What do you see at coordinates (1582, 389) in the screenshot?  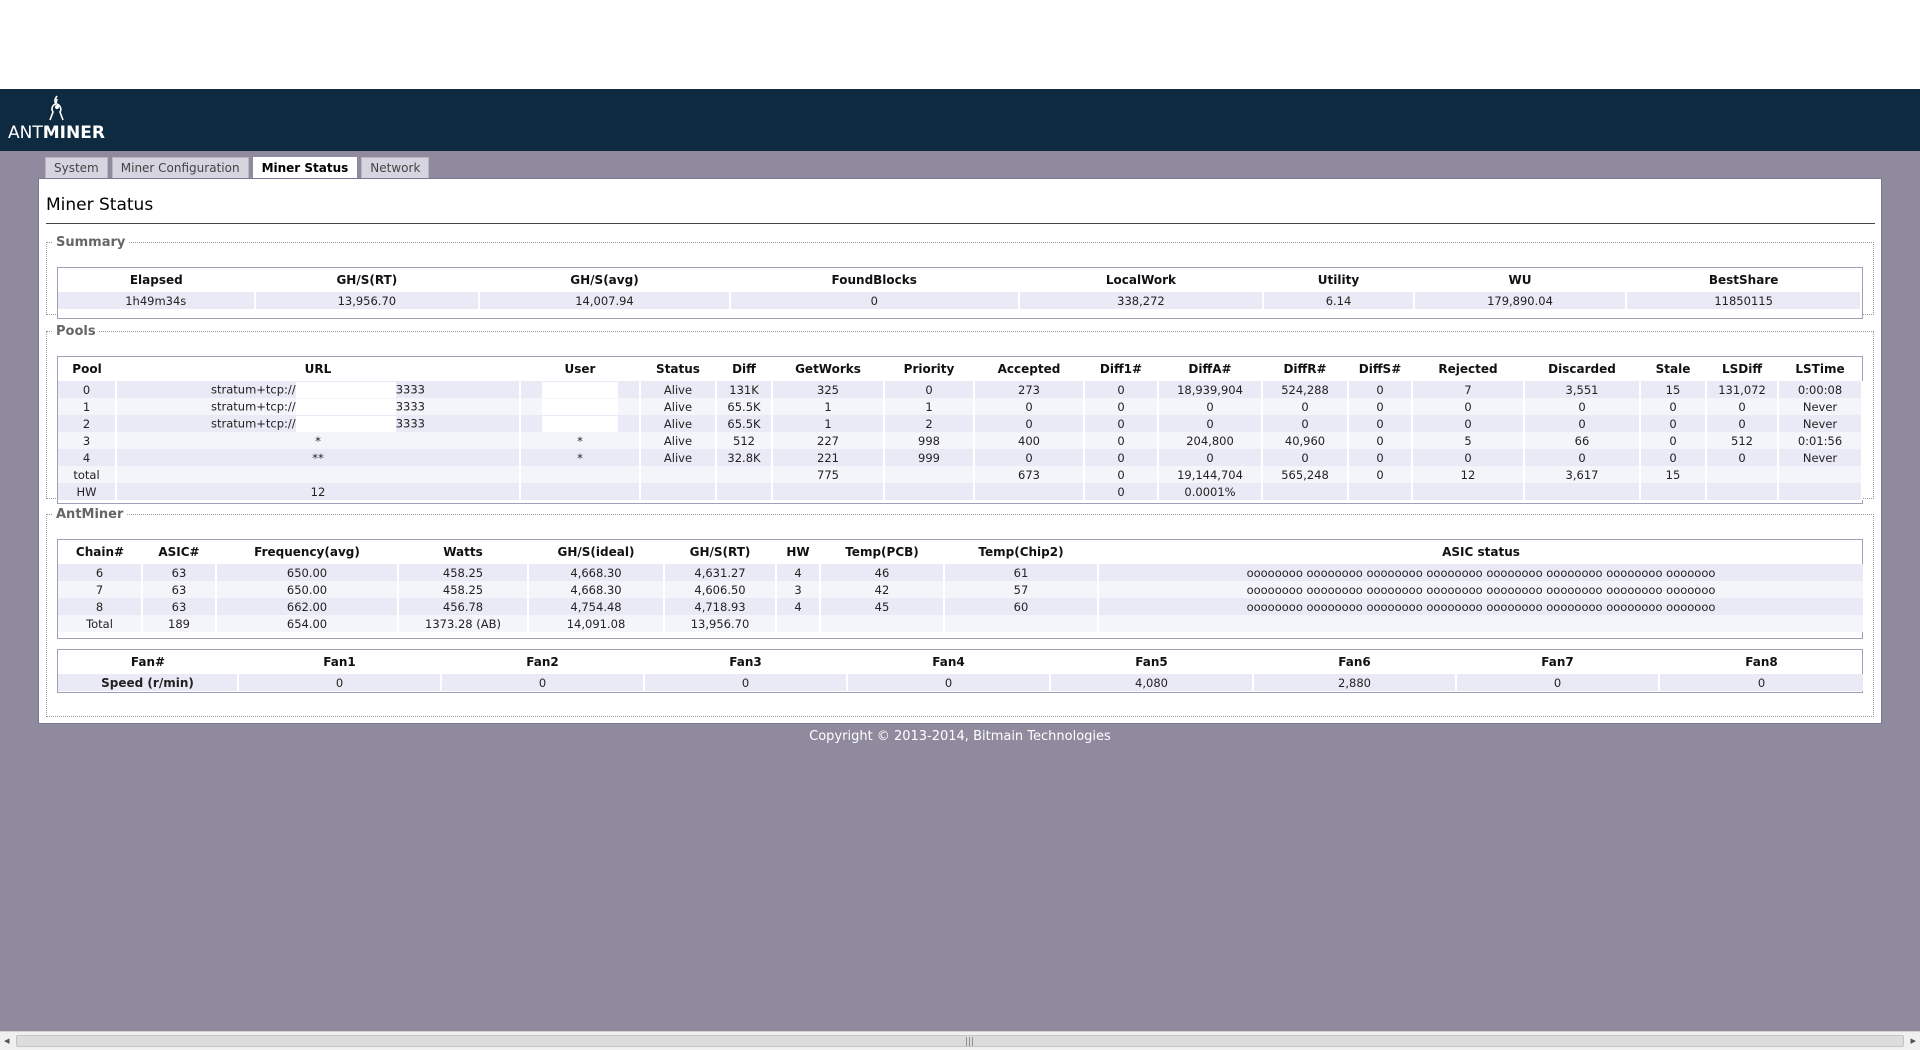 I see `pools-cell-discarded: 3,551` at bounding box center [1582, 389].